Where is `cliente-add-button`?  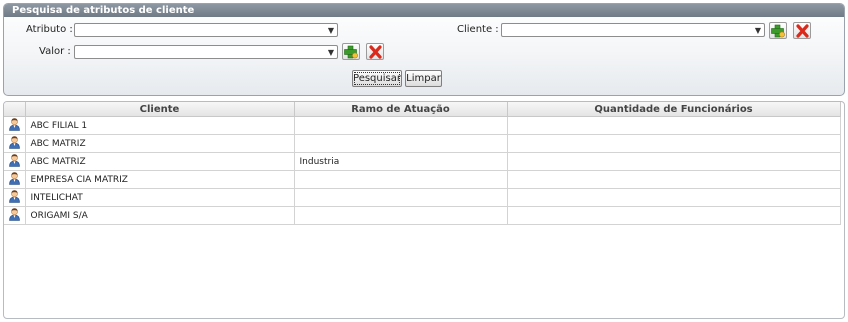
cliente-add-button is located at coordinates (778, 30).